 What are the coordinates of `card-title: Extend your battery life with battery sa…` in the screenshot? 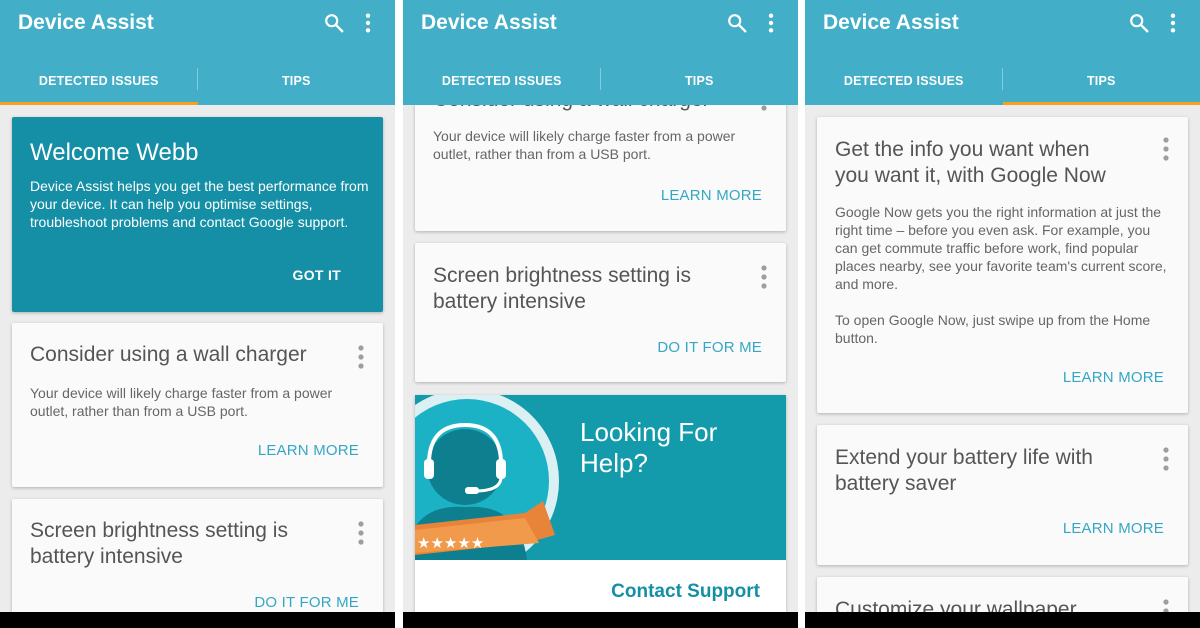 It's located at (964, 470).